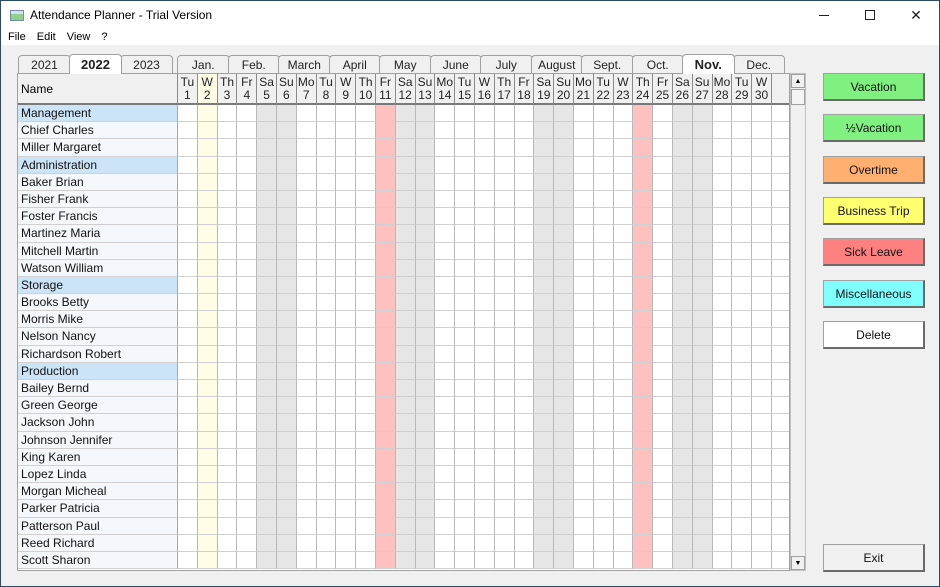  I want to click on day-column-header: W9, so click(346, 89).